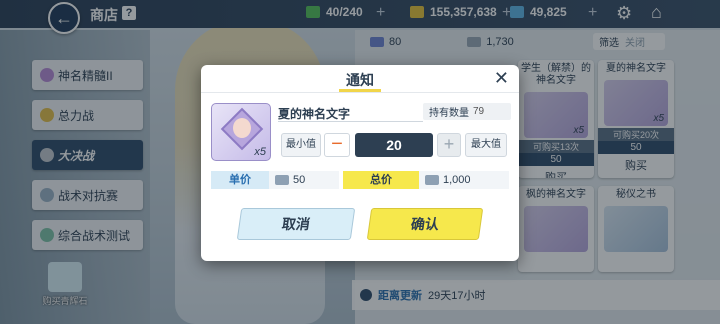 The height and width of the screenshot is (324, 720). Describe the element at coordinates (240, 180) in the screenshot. I see `unit-price-label: 单价` at that location.